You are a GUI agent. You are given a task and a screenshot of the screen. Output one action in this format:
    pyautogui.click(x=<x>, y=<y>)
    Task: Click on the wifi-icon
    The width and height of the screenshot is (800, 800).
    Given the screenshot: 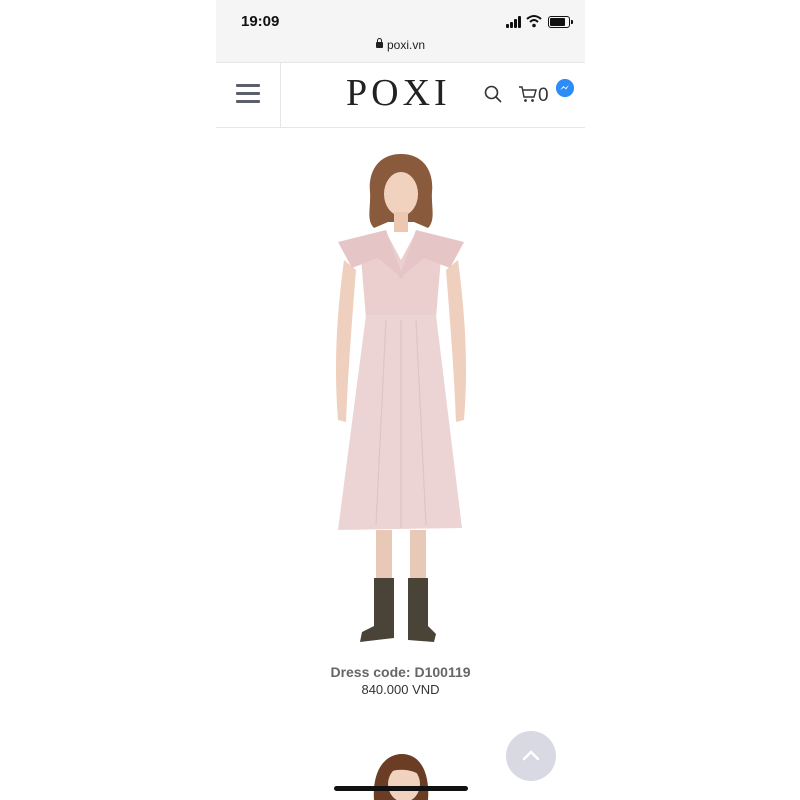 What is the action you would take?
    pyautogui.click(x=534, y=21)
    